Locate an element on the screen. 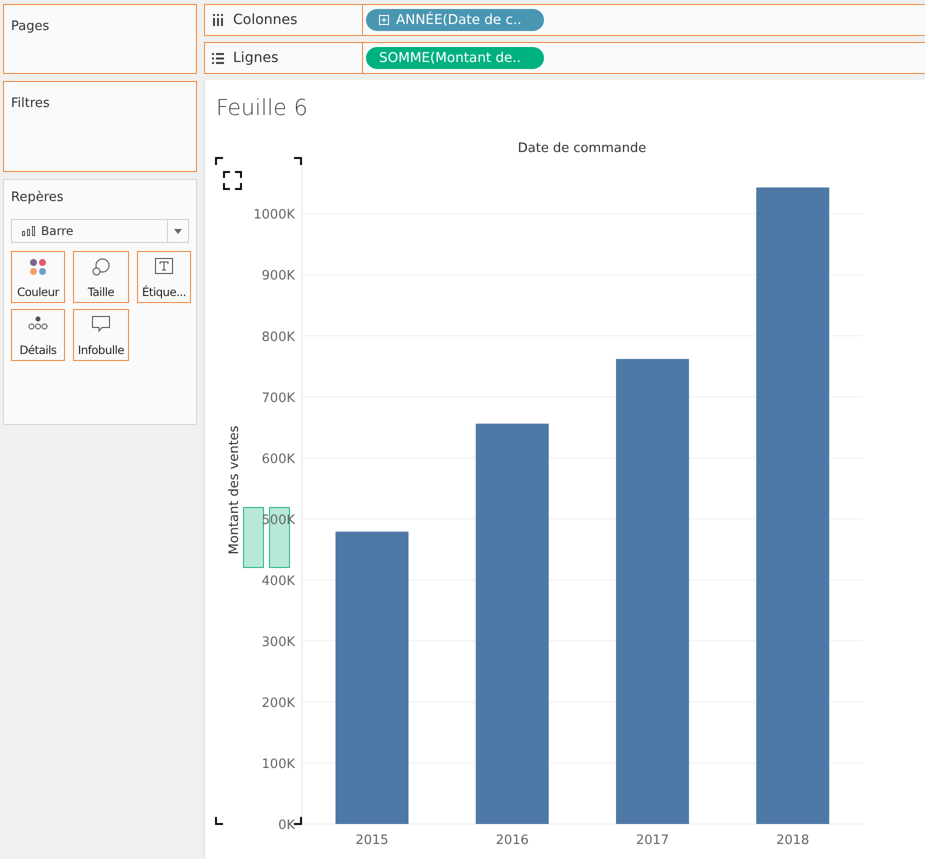 This screenshot has height=859, width=925. columns-icon is located at coordinates (218, 20).